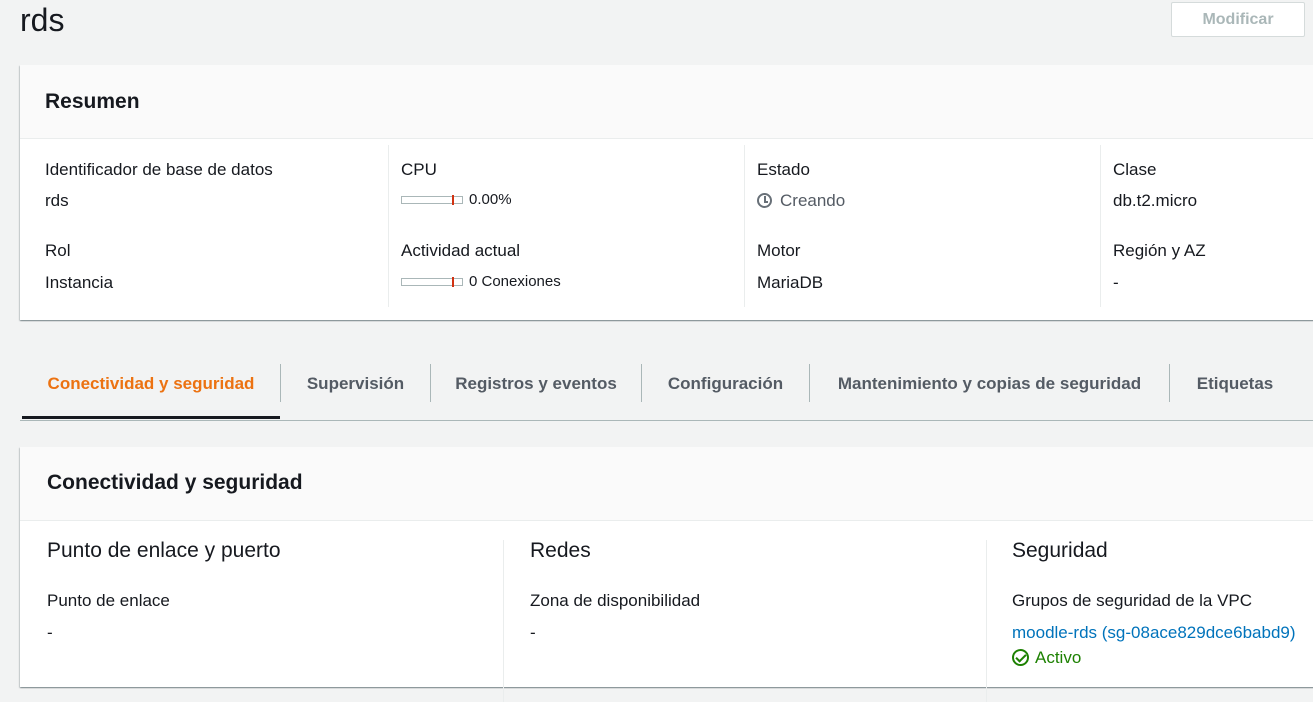 The height and width of the screenshot is (702, 1313). What do you see at coordinates (989, 384) in the screenshot?
I see `tab-maintenance-backups: Mantenimiento y copias de seguridad` at bounding box center [989, 384].